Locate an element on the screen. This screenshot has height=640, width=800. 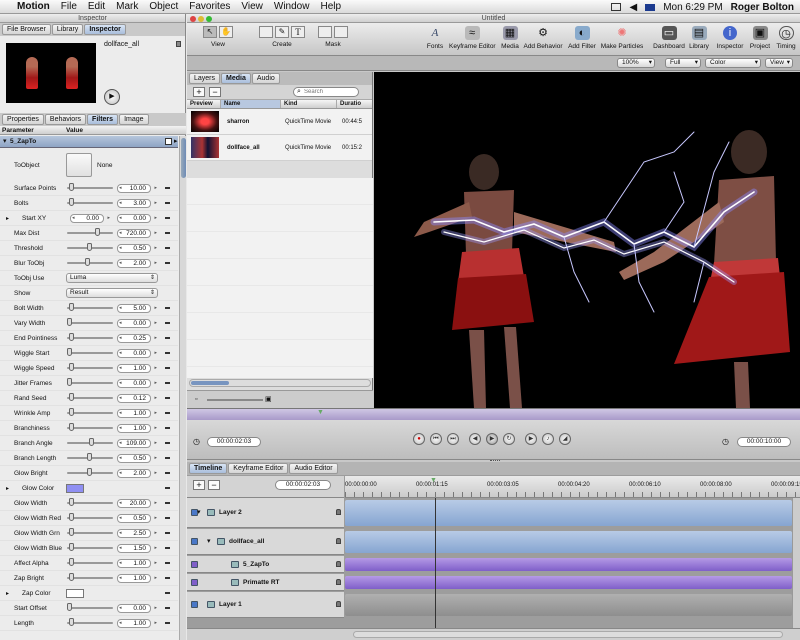
filter-menu-icon: ▸ is located at coordinates (176, 141).